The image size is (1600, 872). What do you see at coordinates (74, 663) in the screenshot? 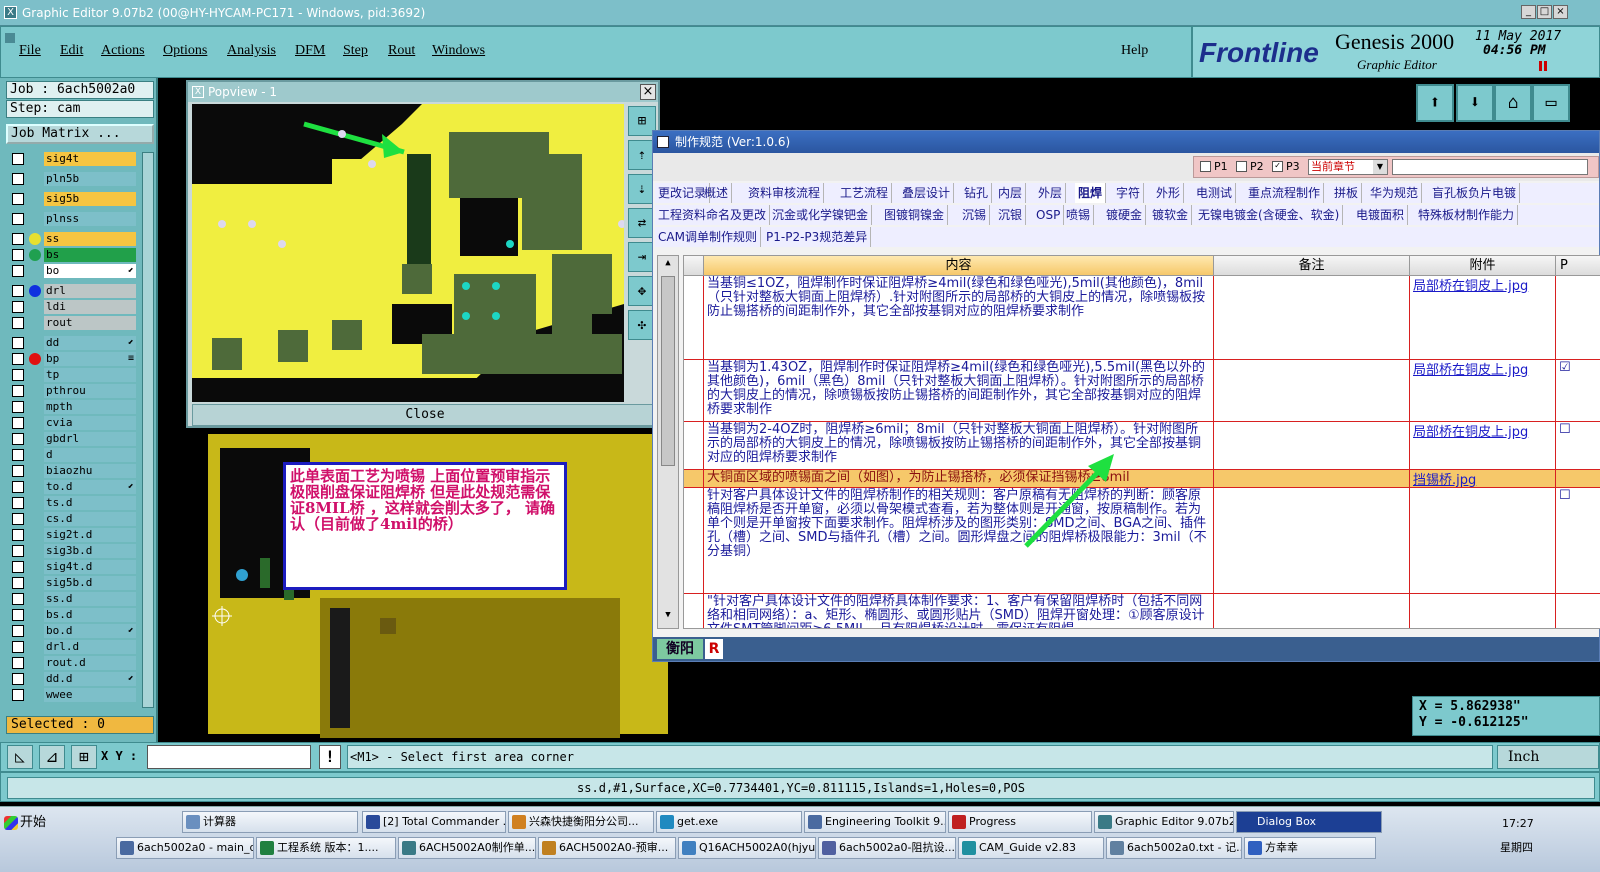
I see `layer-row: rout.d` at bounding box center [74, 663].